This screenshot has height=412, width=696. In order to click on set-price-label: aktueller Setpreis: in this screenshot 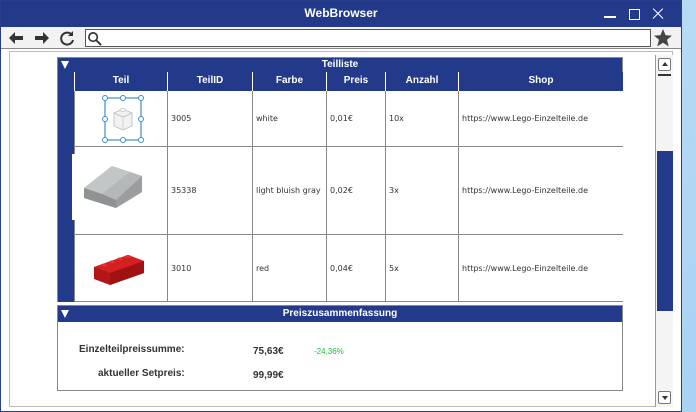, I will do `click(141, 373)`.